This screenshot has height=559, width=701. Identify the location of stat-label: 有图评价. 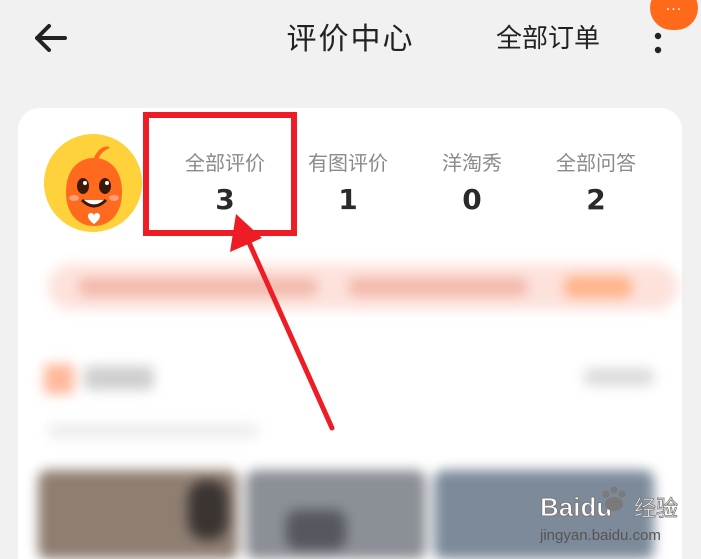
(348, 163).